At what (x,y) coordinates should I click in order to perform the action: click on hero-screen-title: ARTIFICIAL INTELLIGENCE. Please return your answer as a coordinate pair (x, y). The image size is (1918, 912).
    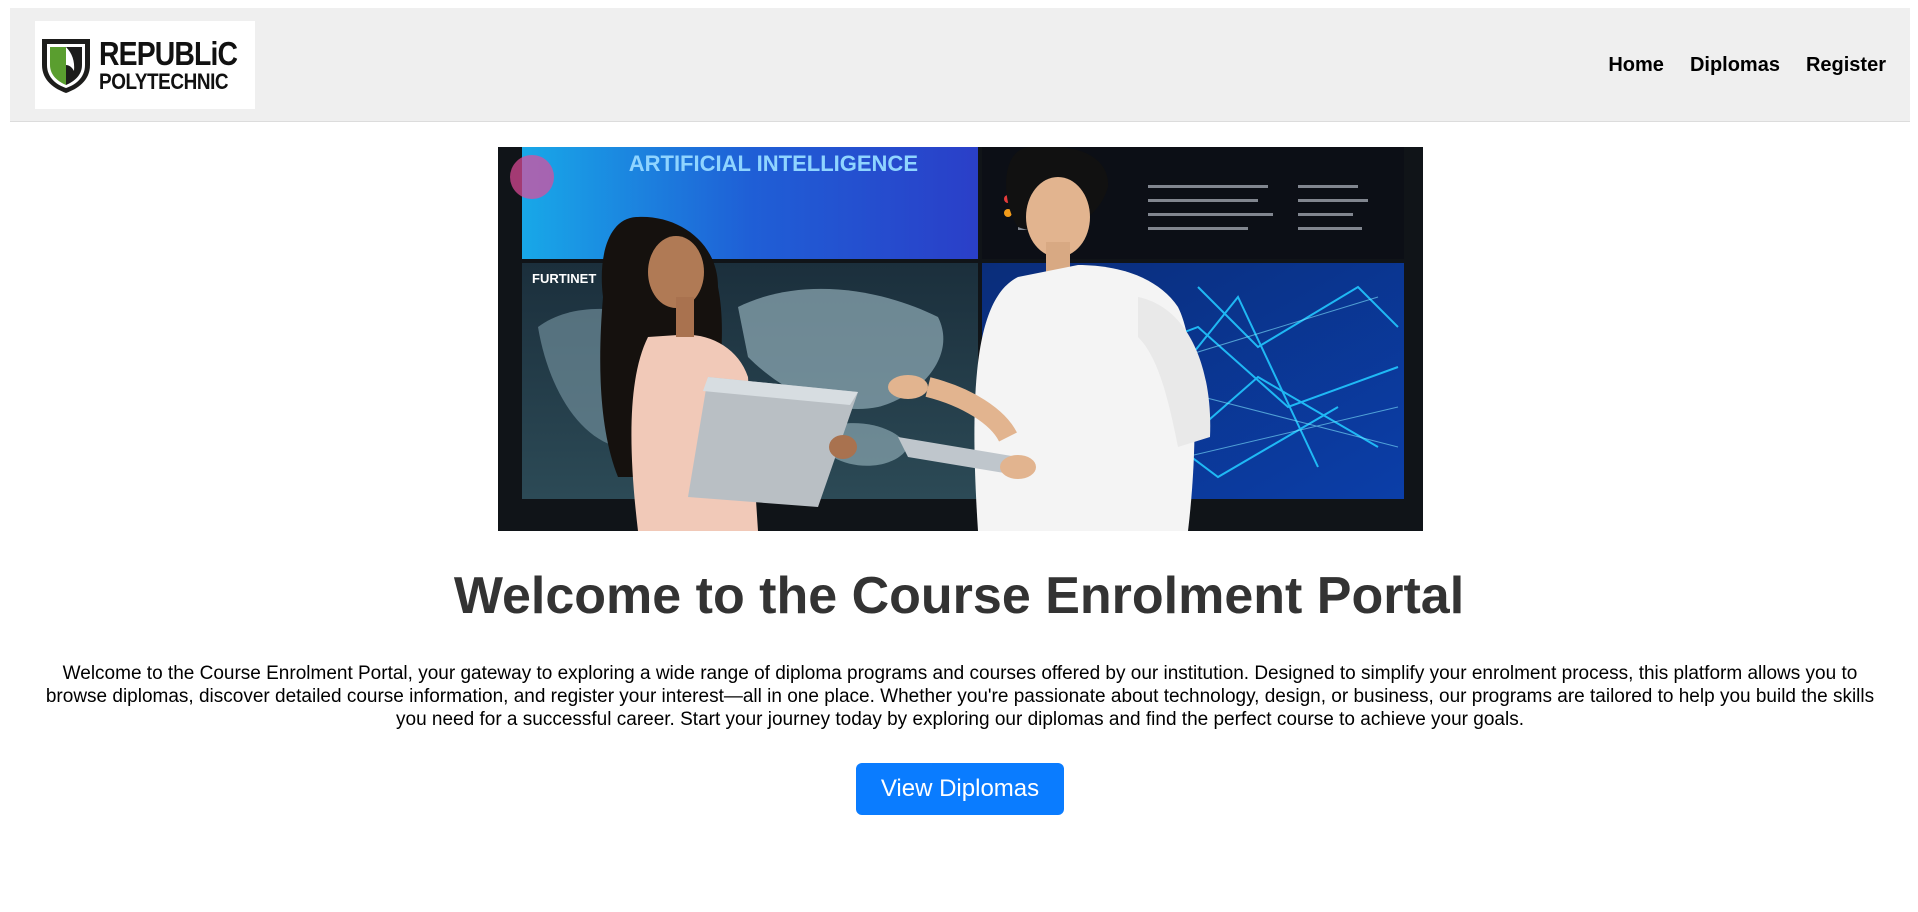
    Looking at the image, I should click on (773, 163).